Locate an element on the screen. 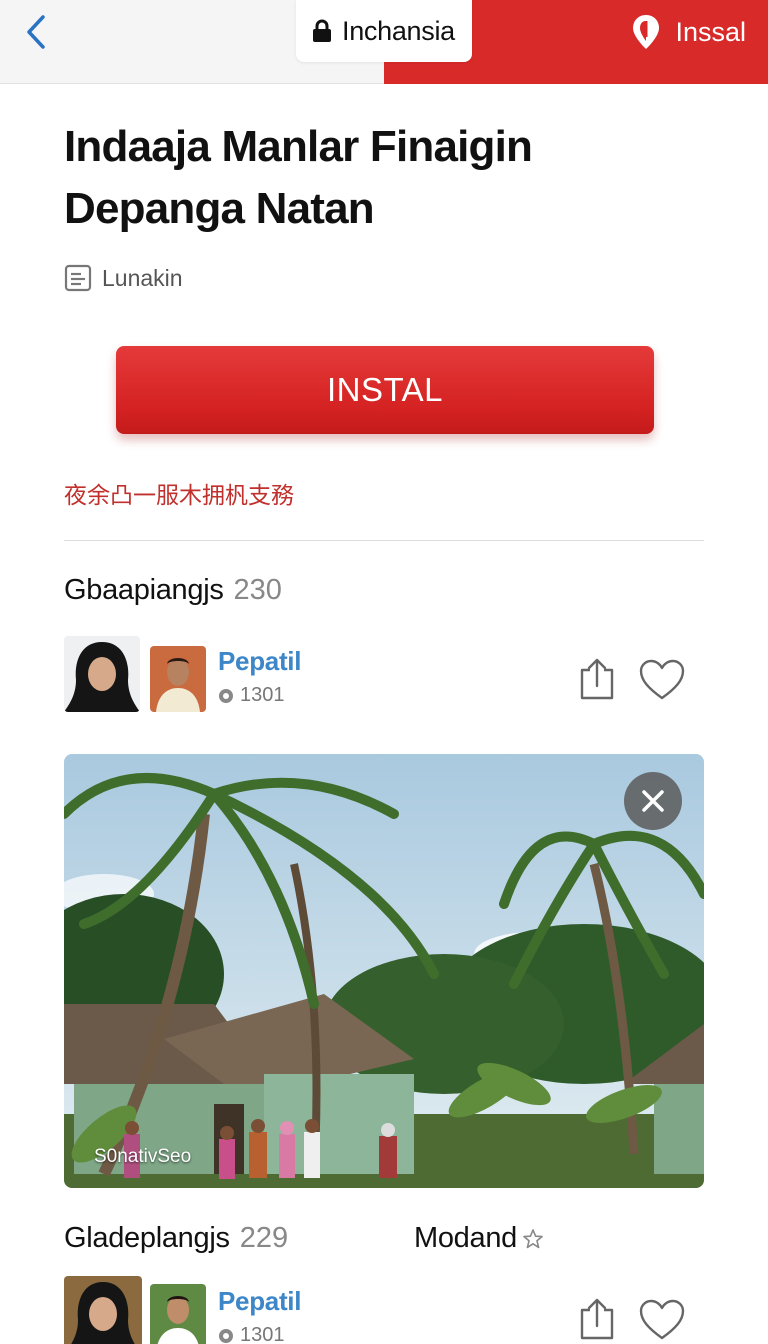  section-count: 230 is located at coordinates (257, 590).